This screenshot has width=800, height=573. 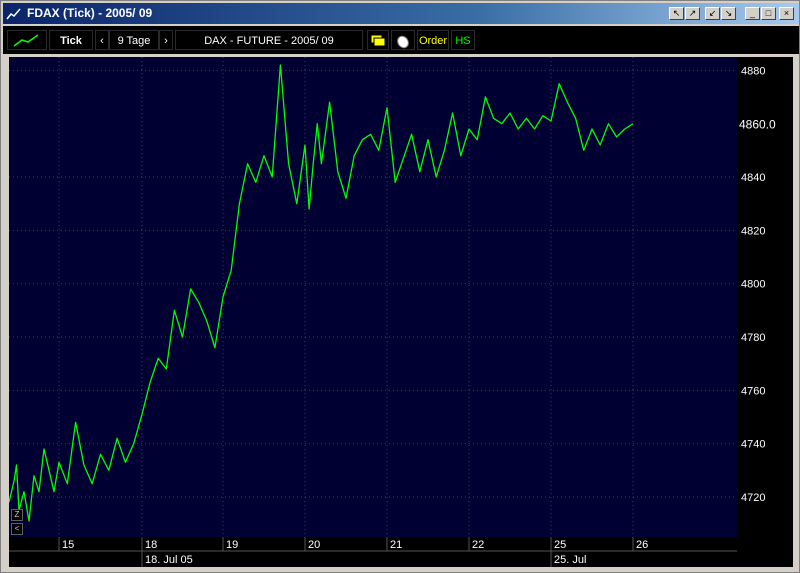 What do you see at coordinates (753, 445) in the screenshot?
I see `y-tick-label: 4740` at bounding box center [753, 445].